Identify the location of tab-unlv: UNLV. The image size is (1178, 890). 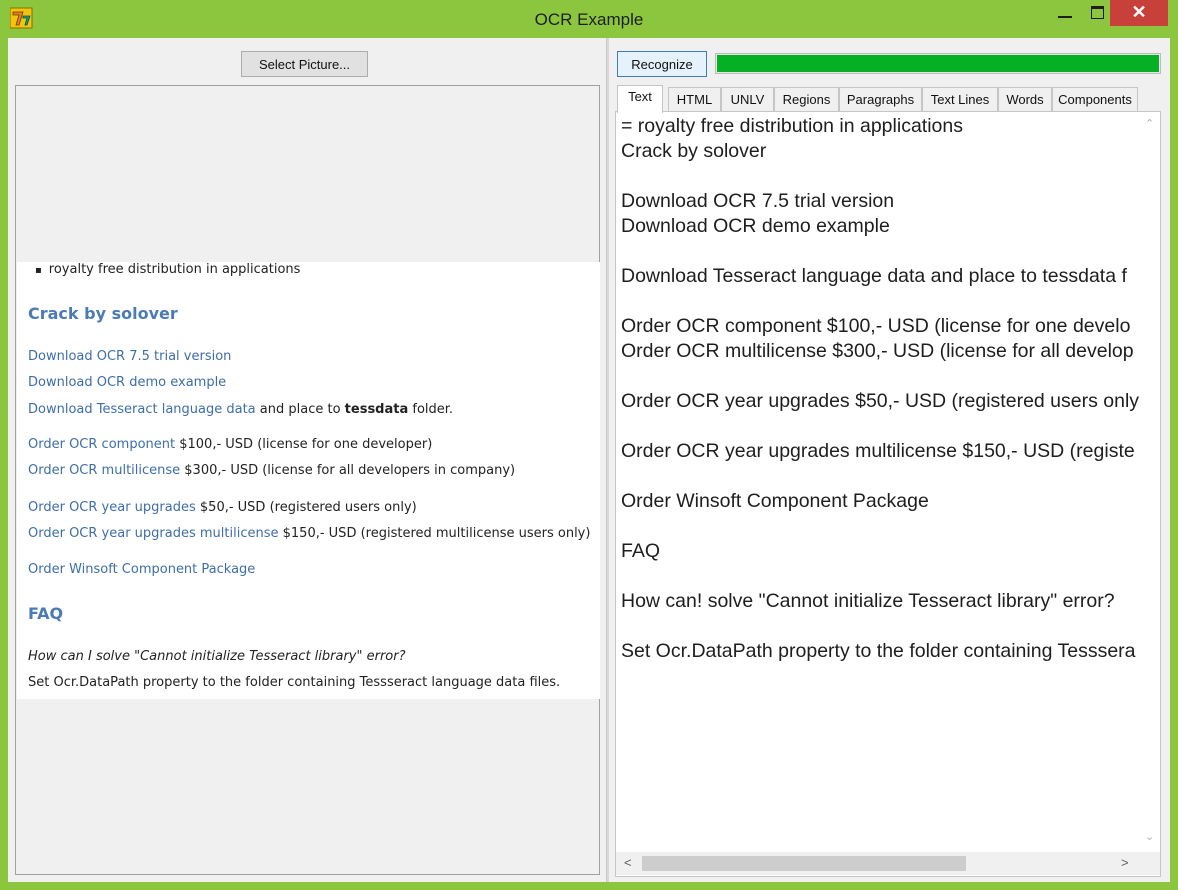
(747, 99).